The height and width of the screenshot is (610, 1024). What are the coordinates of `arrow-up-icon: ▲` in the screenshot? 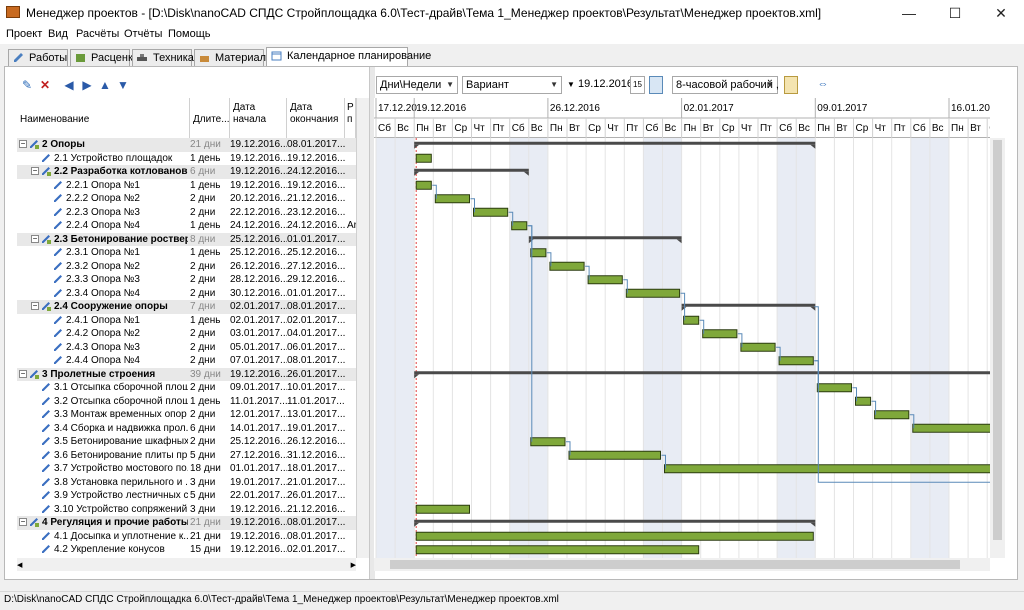 It's located at (105, 85).